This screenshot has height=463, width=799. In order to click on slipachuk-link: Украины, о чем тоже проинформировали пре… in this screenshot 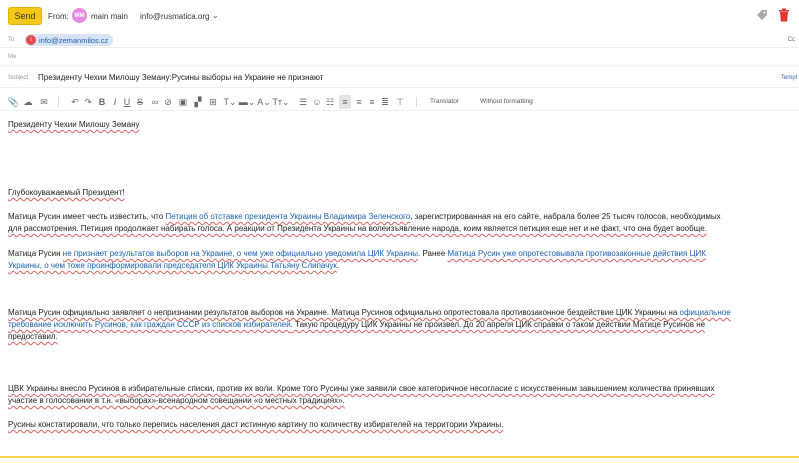, I will do `click(172, 265)`.